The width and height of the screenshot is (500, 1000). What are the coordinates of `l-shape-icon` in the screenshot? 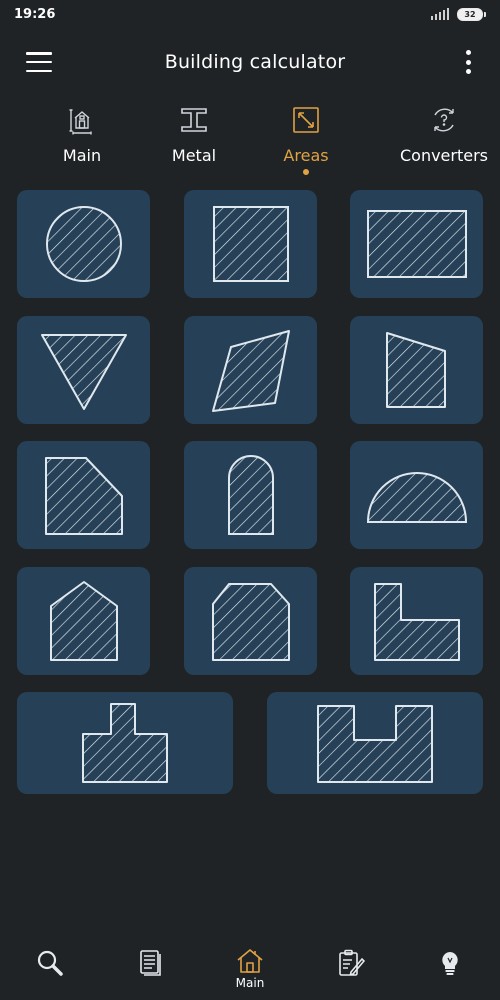 It's located at (416, 622).